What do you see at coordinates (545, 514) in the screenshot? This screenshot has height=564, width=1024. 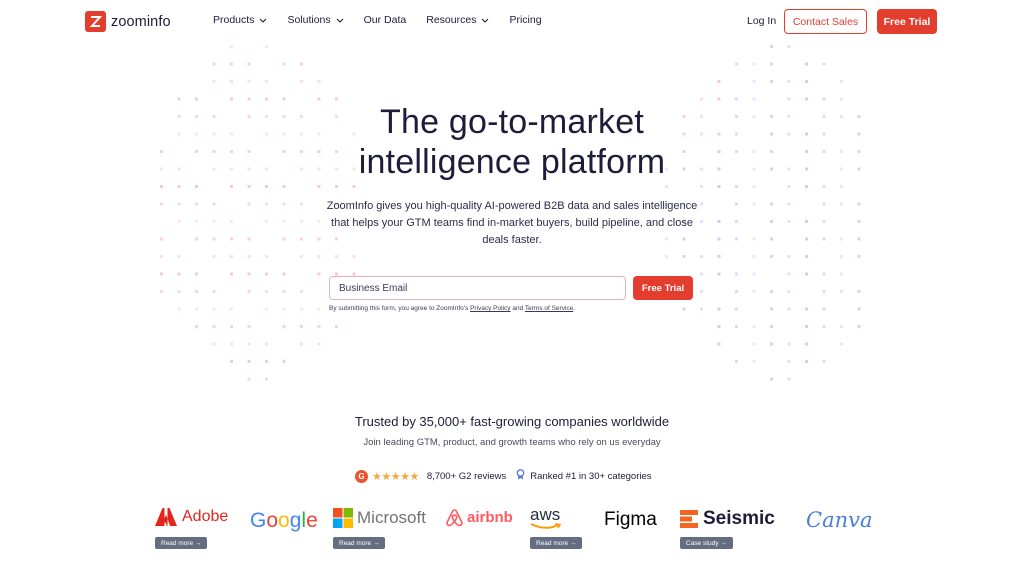 I see `aws-wordmark: aws` at bounding box center [545, 514].